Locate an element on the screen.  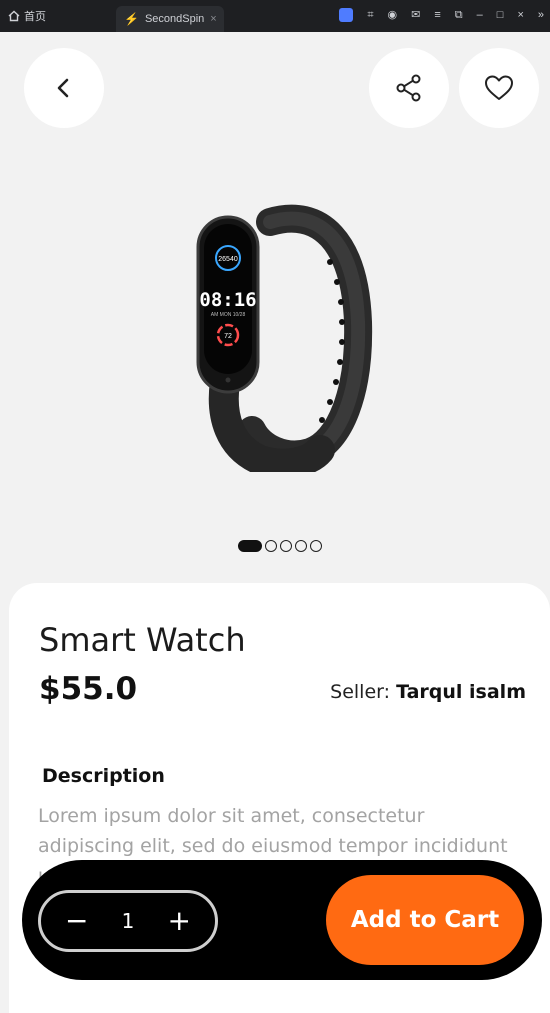
home-tab: 首页 is located at coordinates (27, 16).